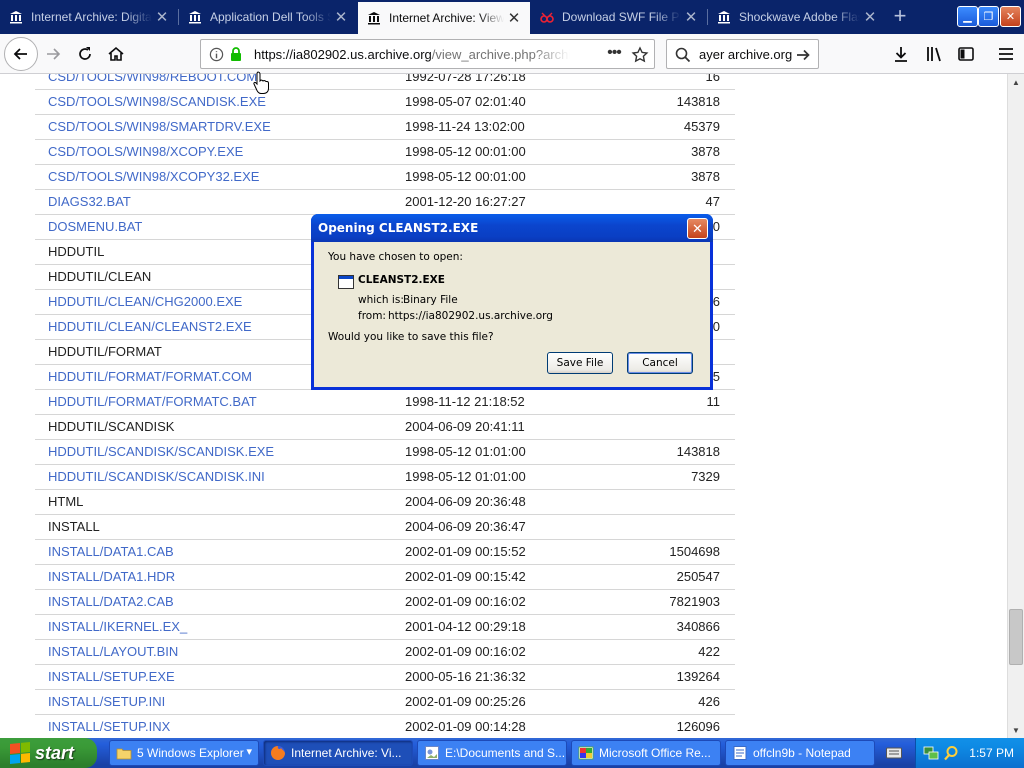 The width and height of the screenshot is (1024, 768). I want to click on library-icon, so click(934, 54).